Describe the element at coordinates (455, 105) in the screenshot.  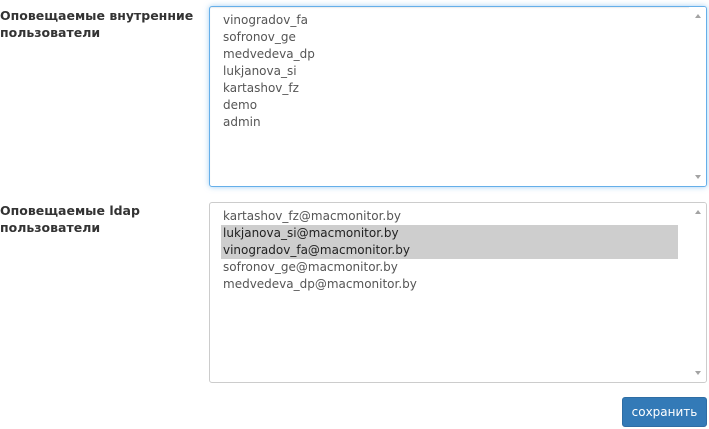
I see `list-item: demo` at that location.